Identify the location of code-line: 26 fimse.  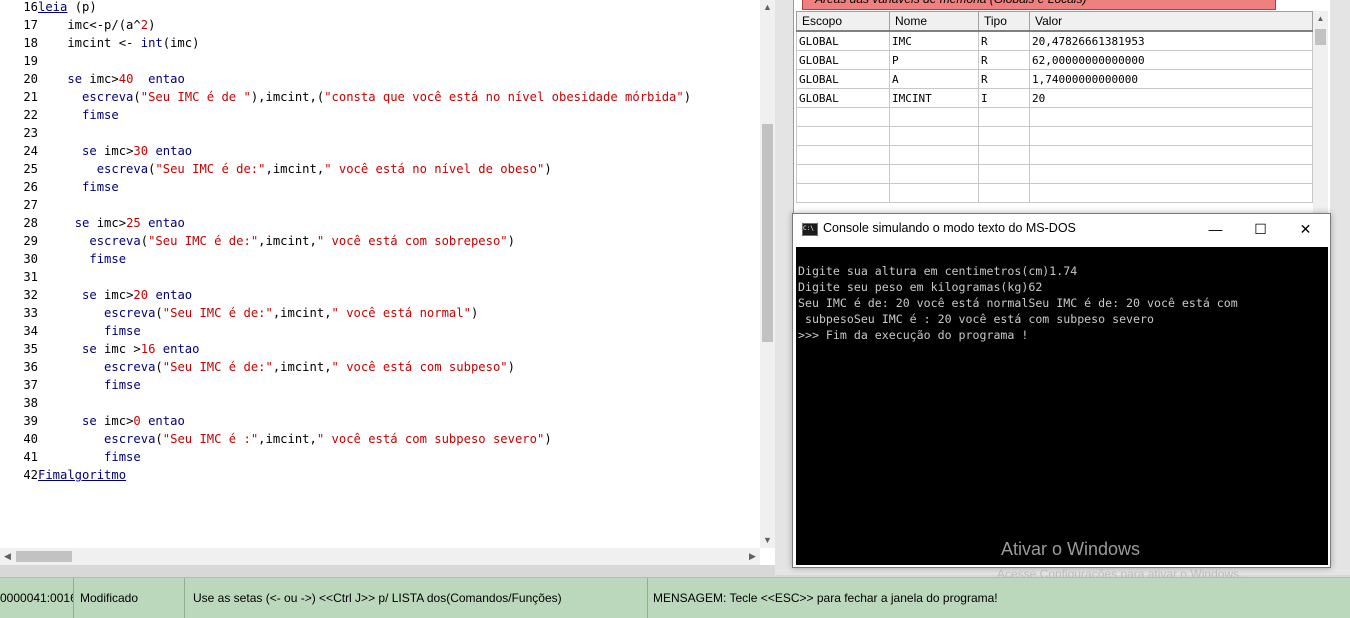
(59, 187).